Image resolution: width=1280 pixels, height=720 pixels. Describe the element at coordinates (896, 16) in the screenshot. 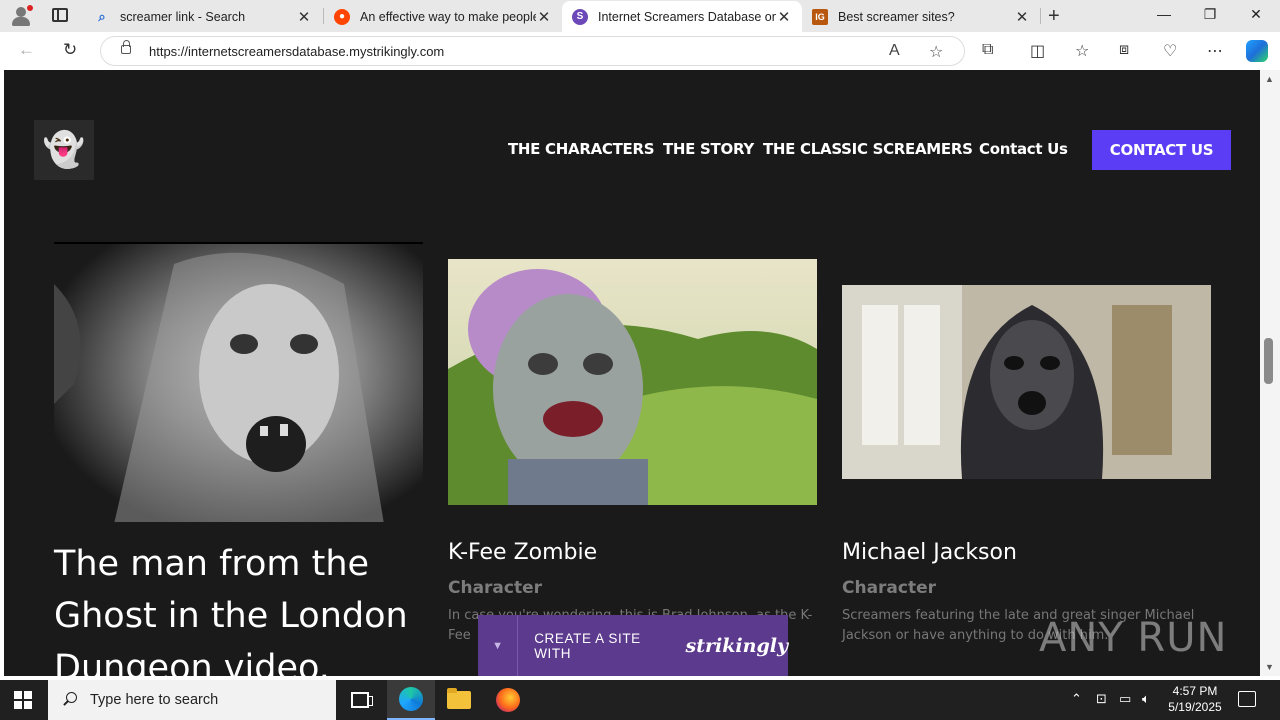

I see `tab-title: Best screamer sites?` at that location.